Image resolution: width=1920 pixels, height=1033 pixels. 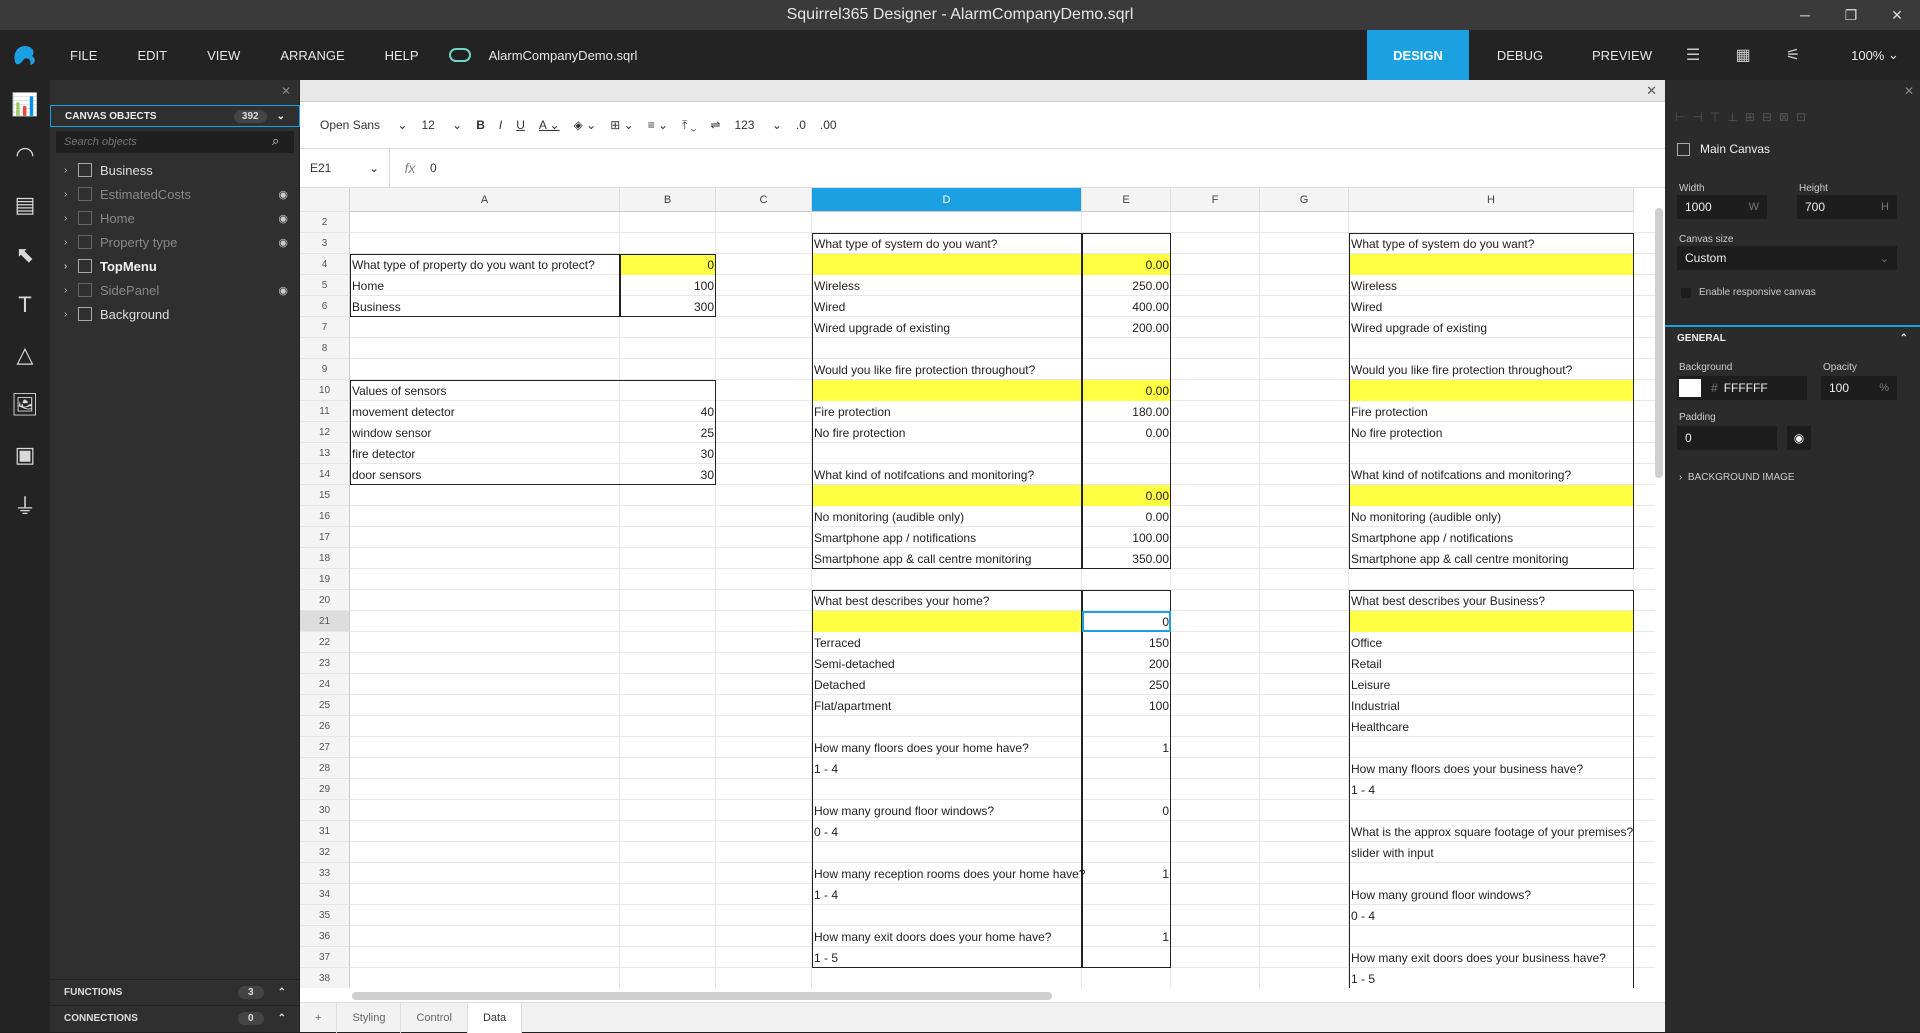 What do you see at coordinates (668, 411) in the screenshot?
I see `cell: 40` at bounding box center [668, 411].